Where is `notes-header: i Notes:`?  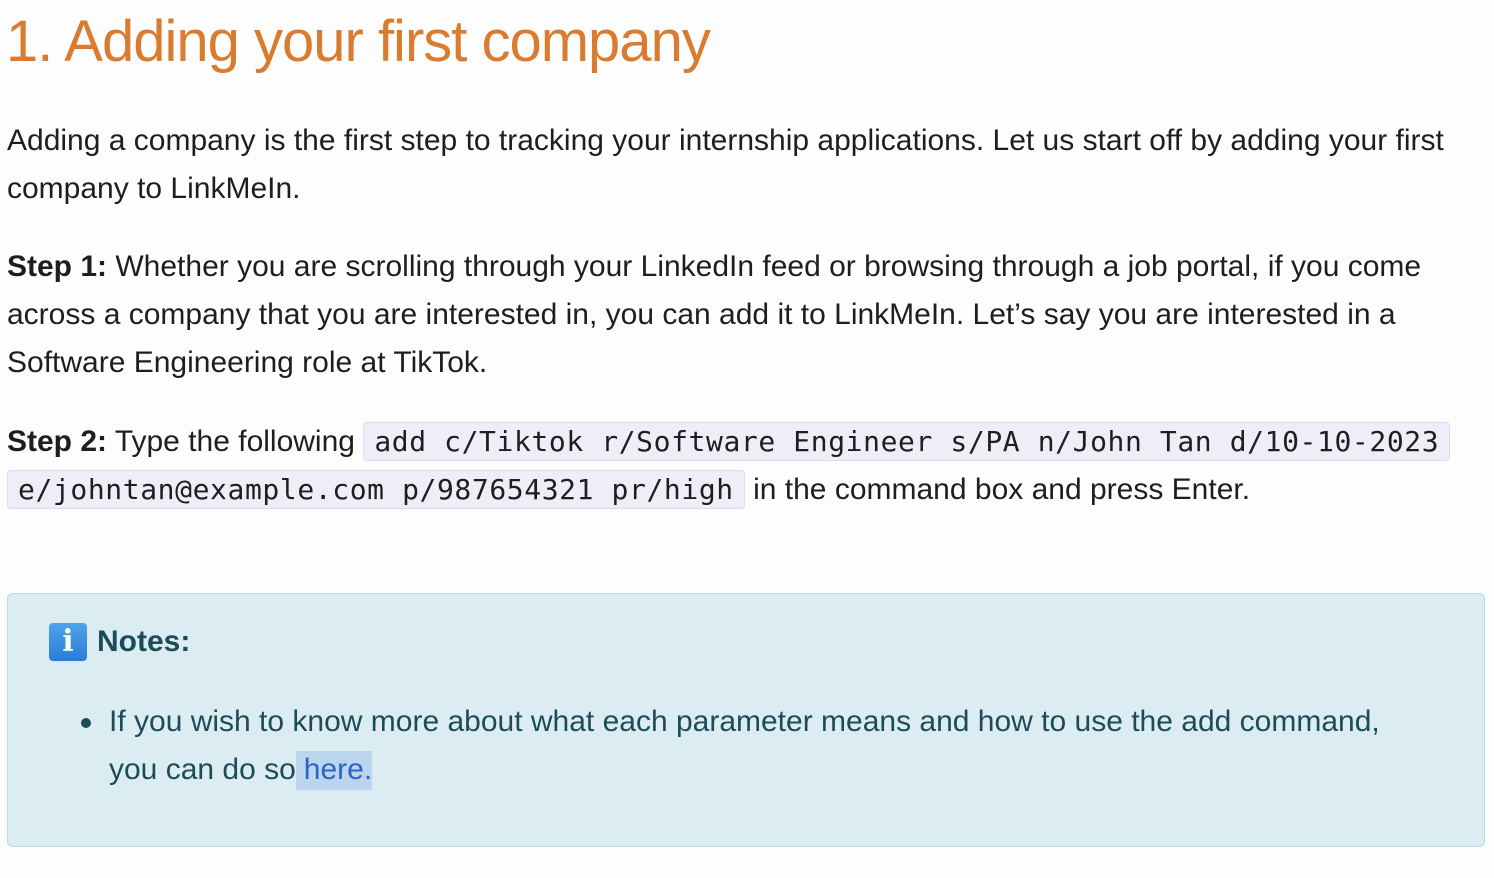 notes-header: i Notes: is located at coordinates (119, 642).